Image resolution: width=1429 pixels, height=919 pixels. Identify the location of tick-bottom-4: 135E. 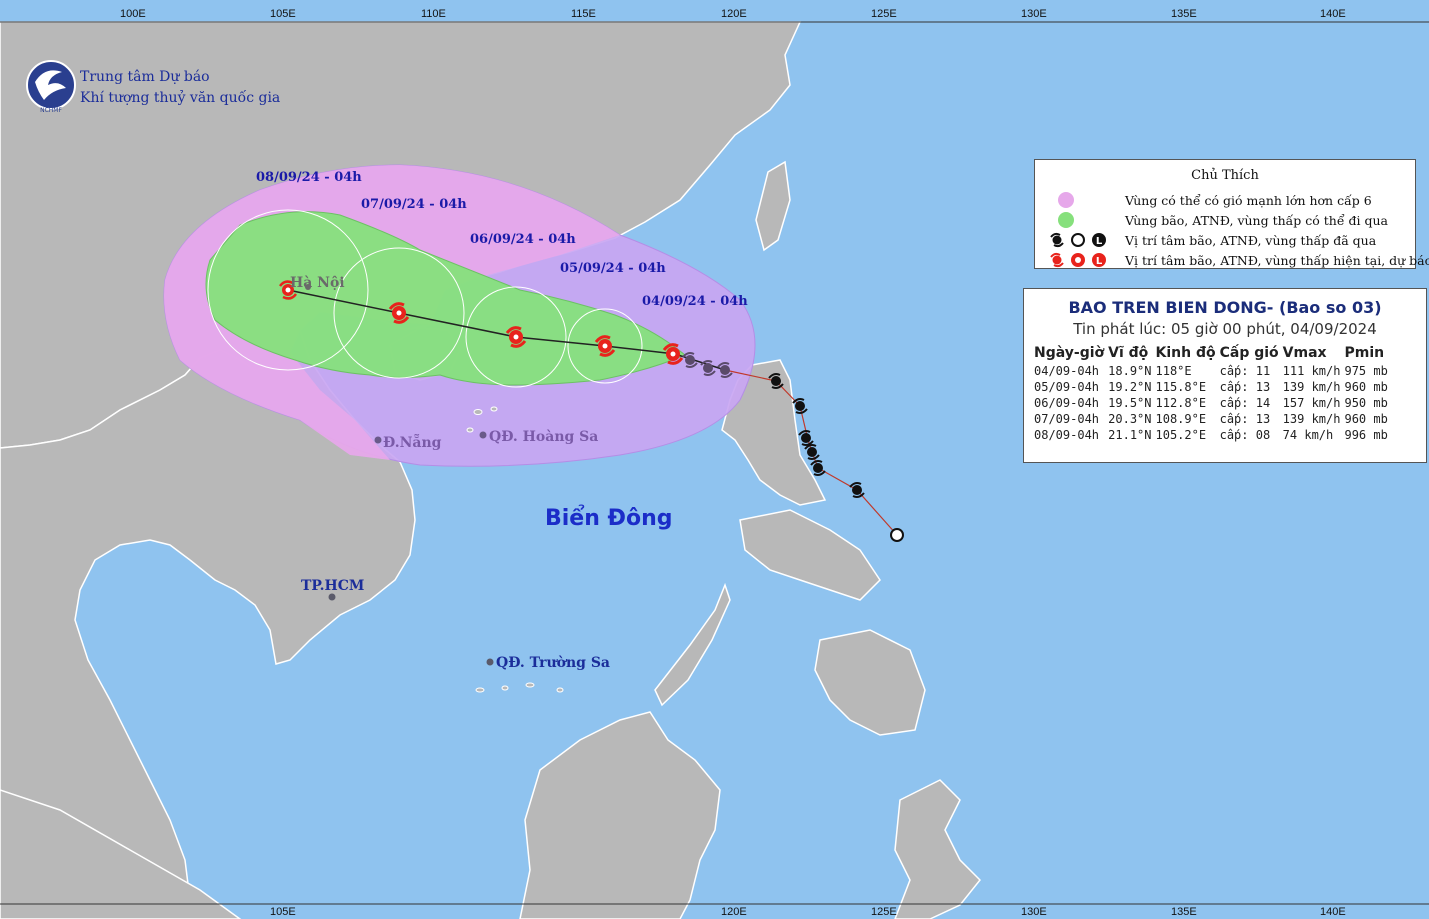
(1184, 912).